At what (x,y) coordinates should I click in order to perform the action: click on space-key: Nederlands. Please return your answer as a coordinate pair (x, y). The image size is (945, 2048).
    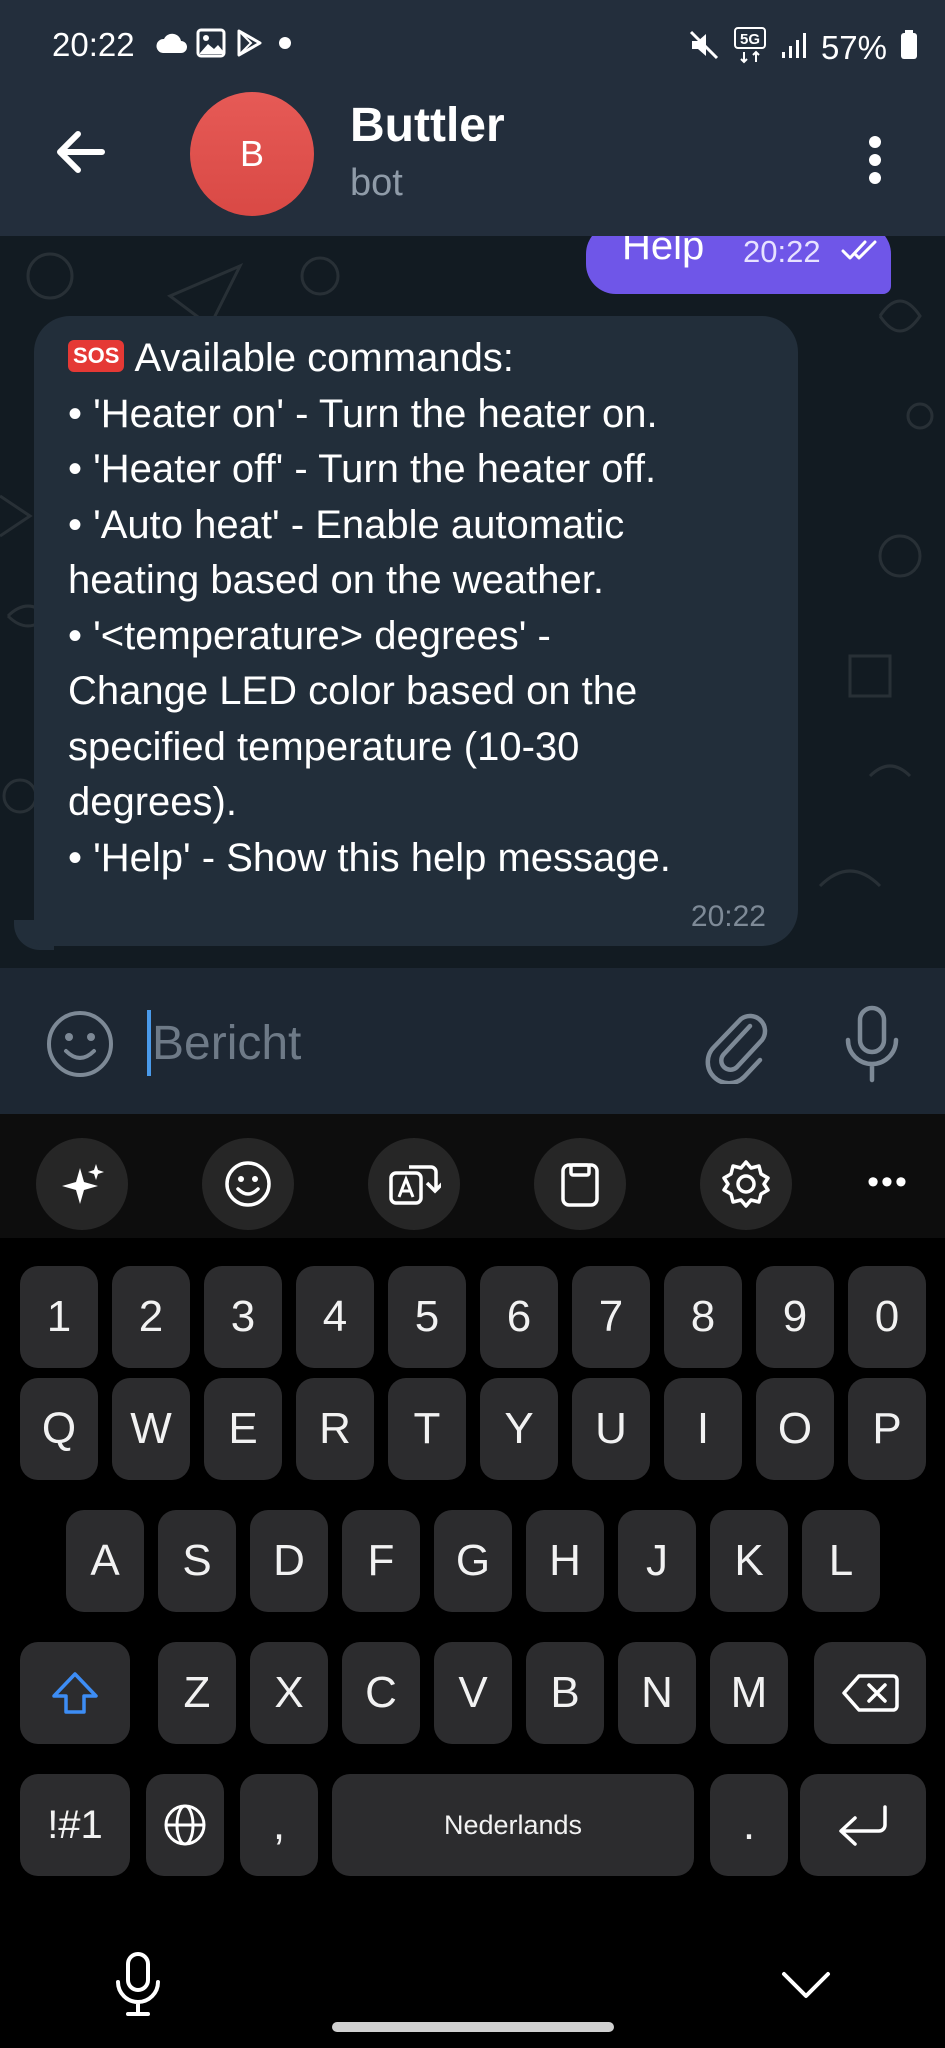
    Looking at the image, I should click on (513, 1825).